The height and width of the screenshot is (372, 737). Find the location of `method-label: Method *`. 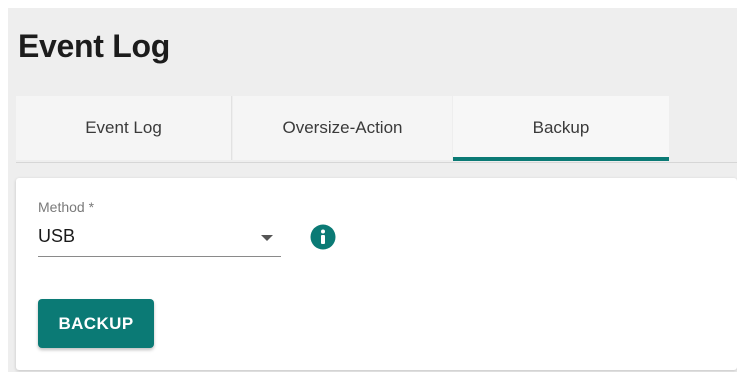

method-label: Method * is located at coordinates (66, 207).